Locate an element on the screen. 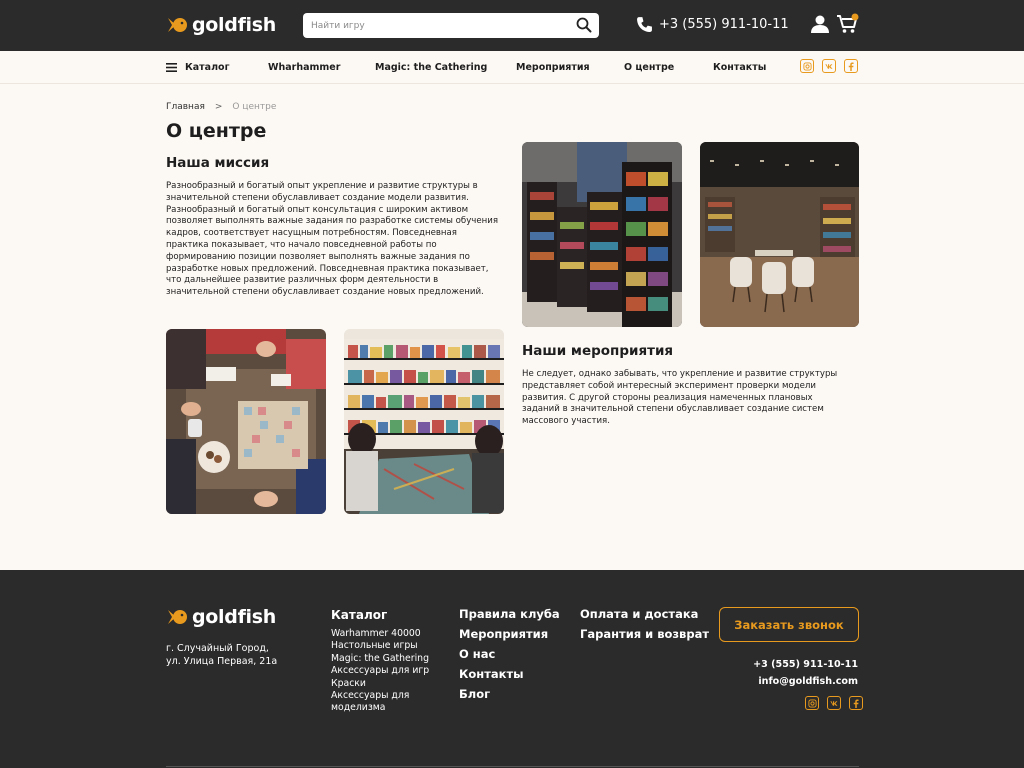  breadcrumb-home: Главная is located at coordinates (185, 107).